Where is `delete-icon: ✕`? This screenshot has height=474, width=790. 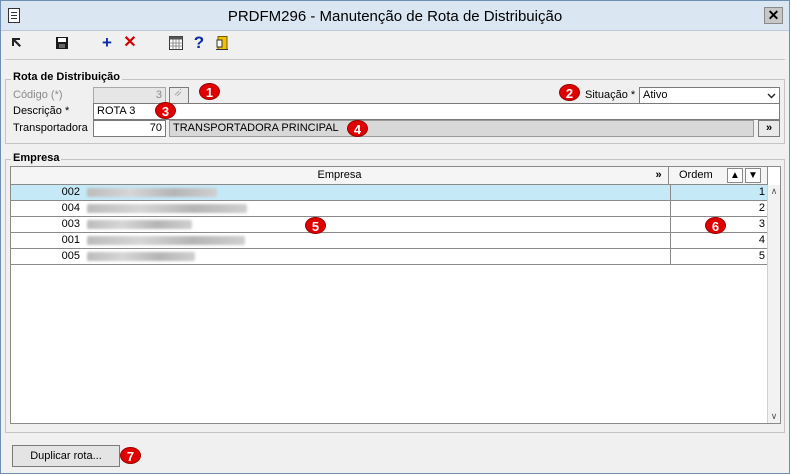
delete-icon: ✕ is located at coordinates (130, 43).